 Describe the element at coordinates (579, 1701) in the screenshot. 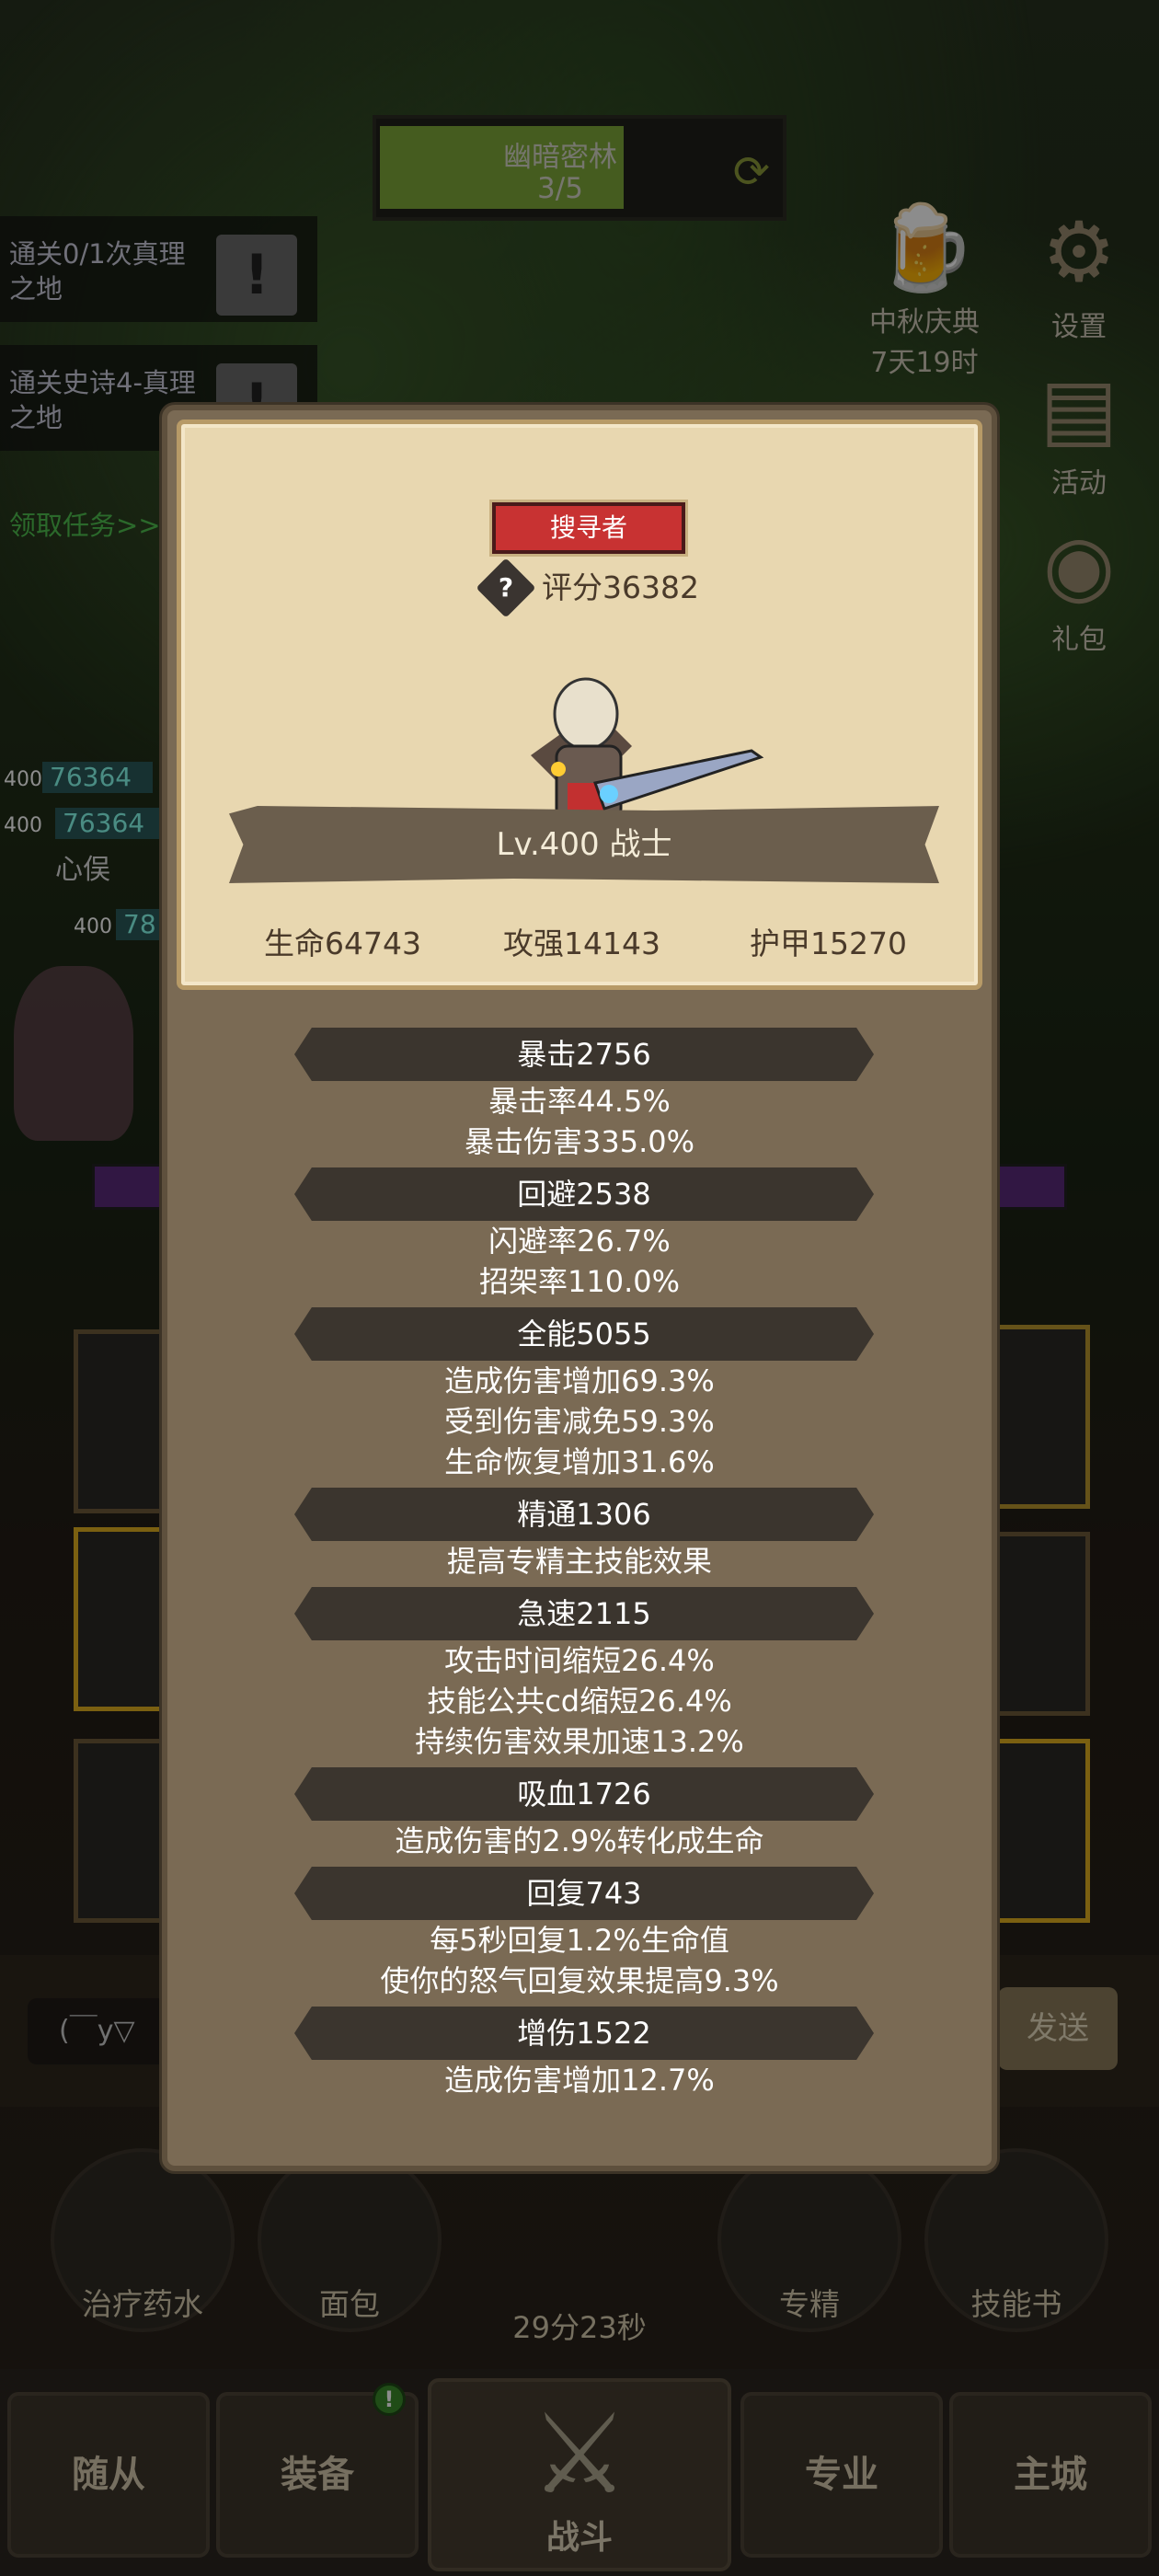

I see `attribute-detail: 技能公共cd缩短26.4%` at that location.